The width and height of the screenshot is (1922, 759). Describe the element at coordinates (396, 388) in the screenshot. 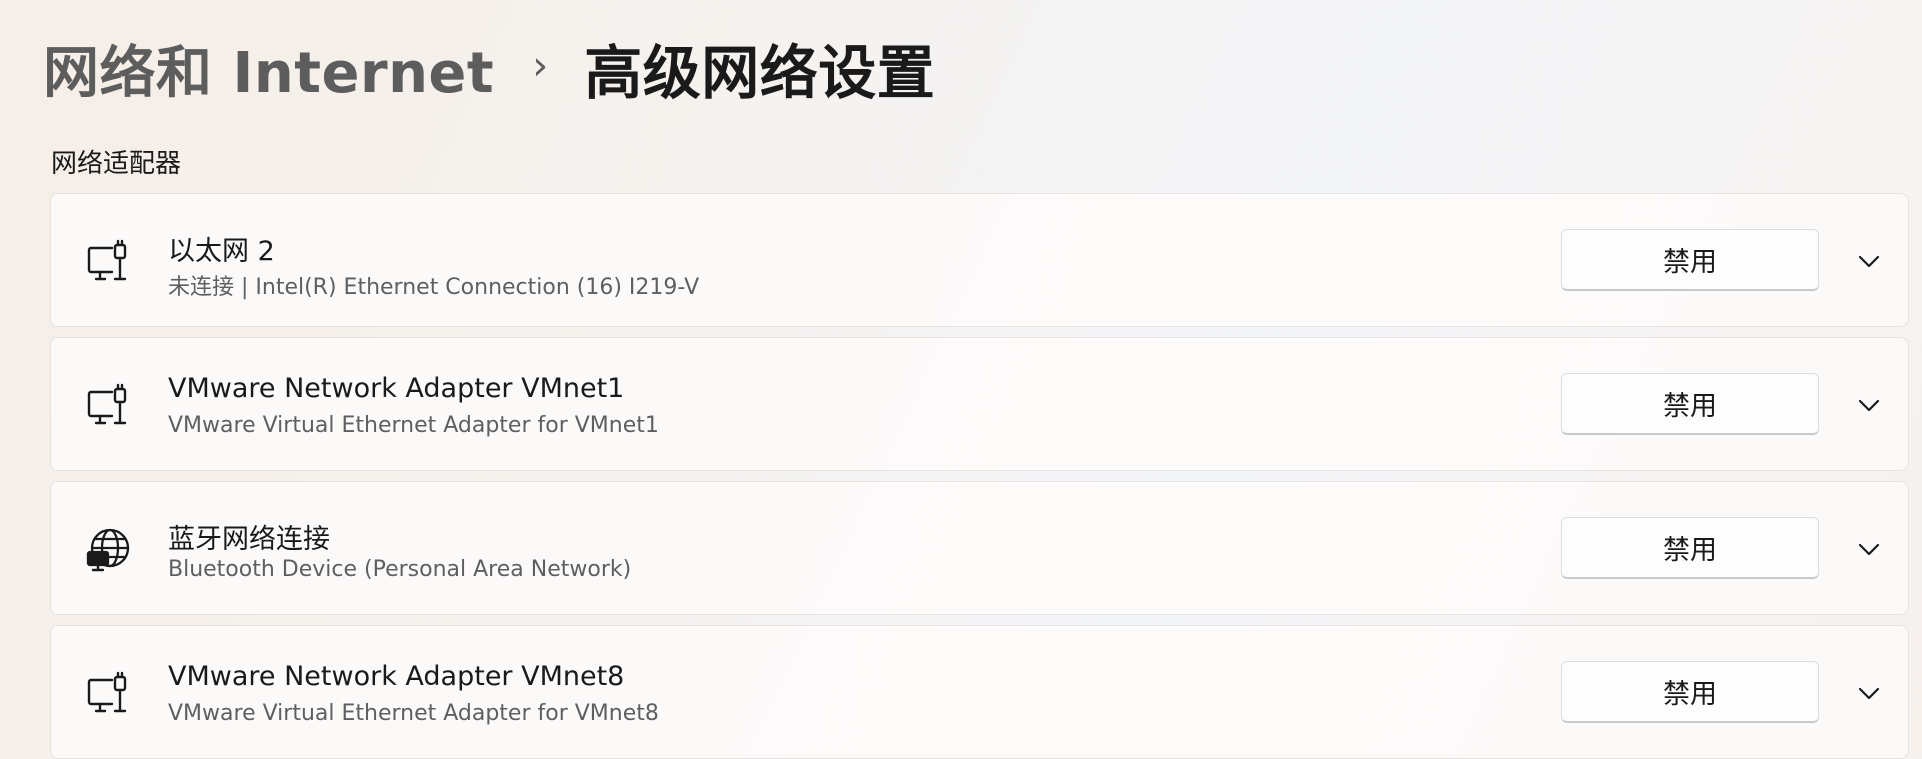

I see `adapter-title: VMware Network Adapter VMnet1` at that location.